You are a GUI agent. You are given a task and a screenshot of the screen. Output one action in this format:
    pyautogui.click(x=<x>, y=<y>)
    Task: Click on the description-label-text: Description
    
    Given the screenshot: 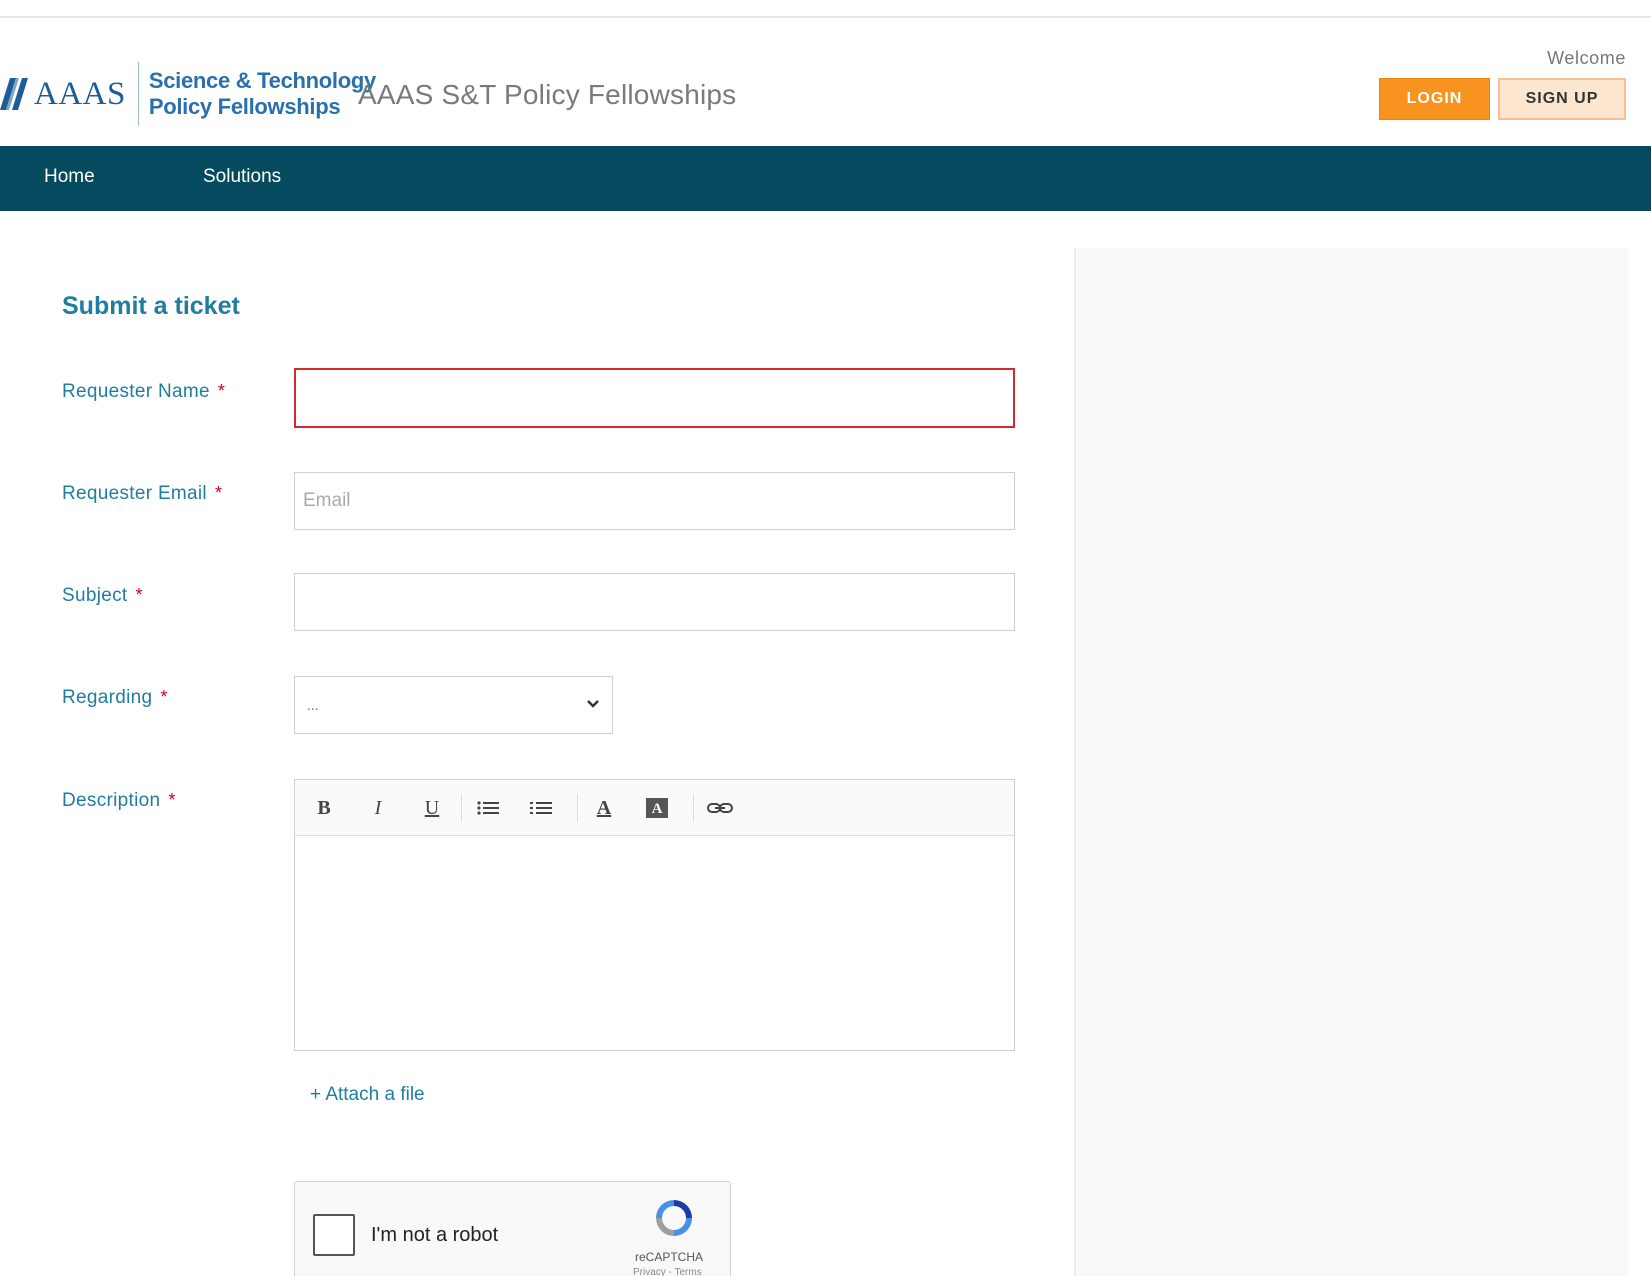 What is the action you would take?
    pyautogui.click(x=111, y=800)
    